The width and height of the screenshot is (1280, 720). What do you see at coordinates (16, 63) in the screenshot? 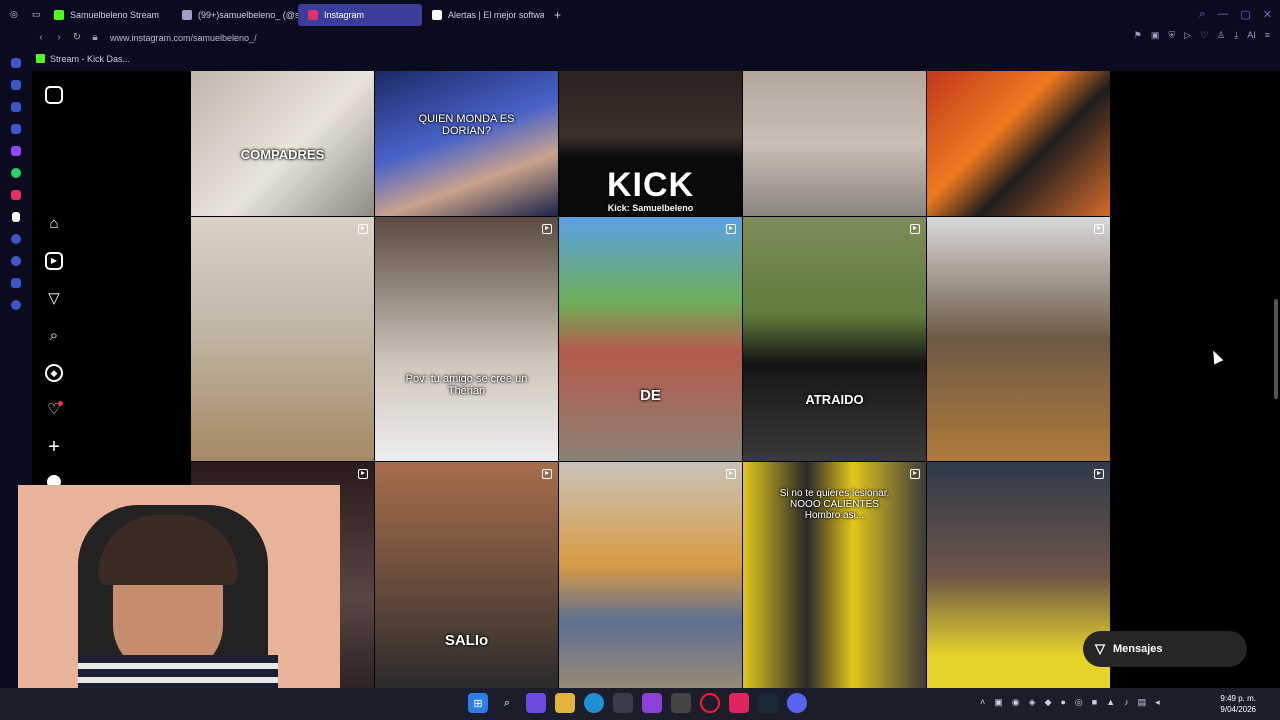
I see `history-icon` at bounding box center [16, 63].